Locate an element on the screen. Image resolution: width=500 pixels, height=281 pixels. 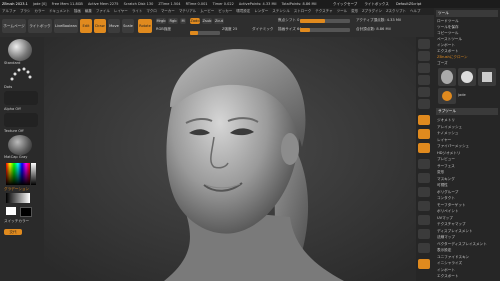
alternate-button: 交代 is located at coordinates (13, 232).